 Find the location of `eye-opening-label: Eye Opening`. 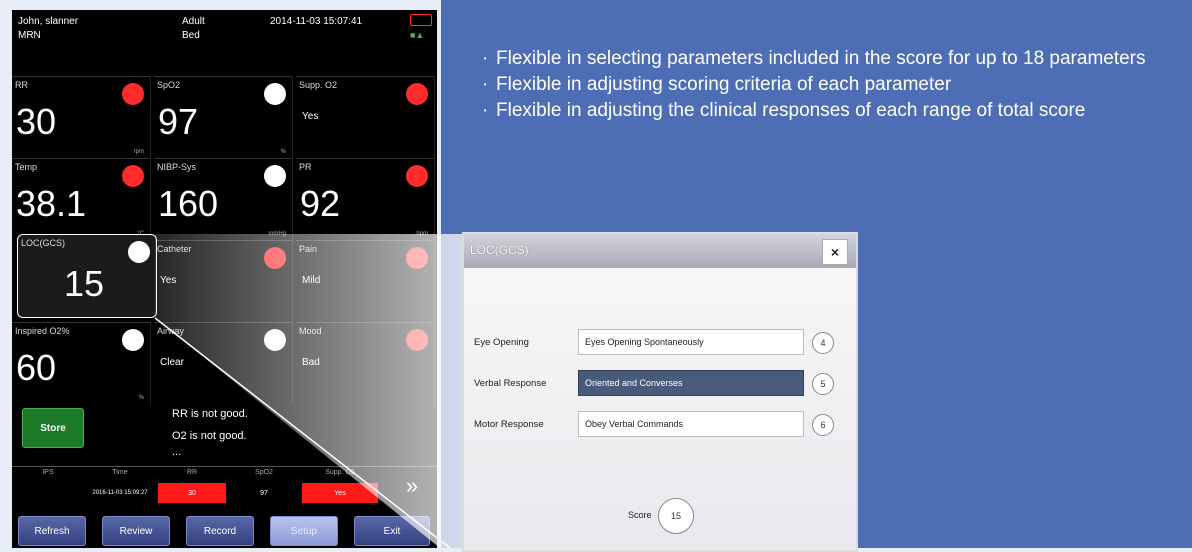

eye-opening-label: Eye Opening is located at coordinates (501, 342).